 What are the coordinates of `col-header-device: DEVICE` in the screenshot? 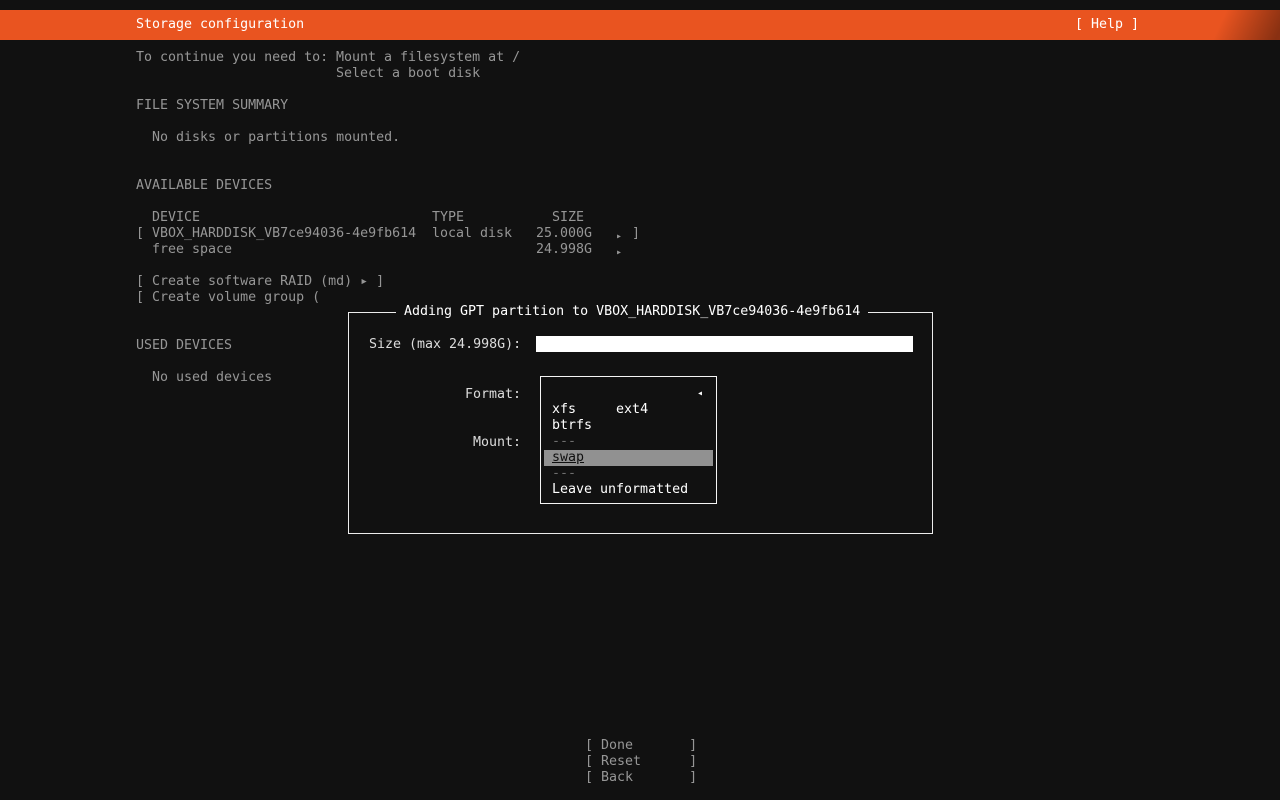 It's located at (176, 217).